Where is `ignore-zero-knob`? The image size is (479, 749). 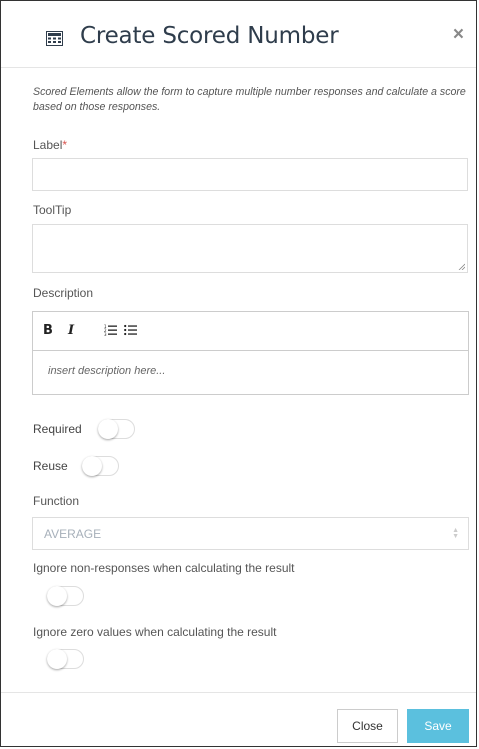 ignore-zero-knob is located at coordinates (57, 659).